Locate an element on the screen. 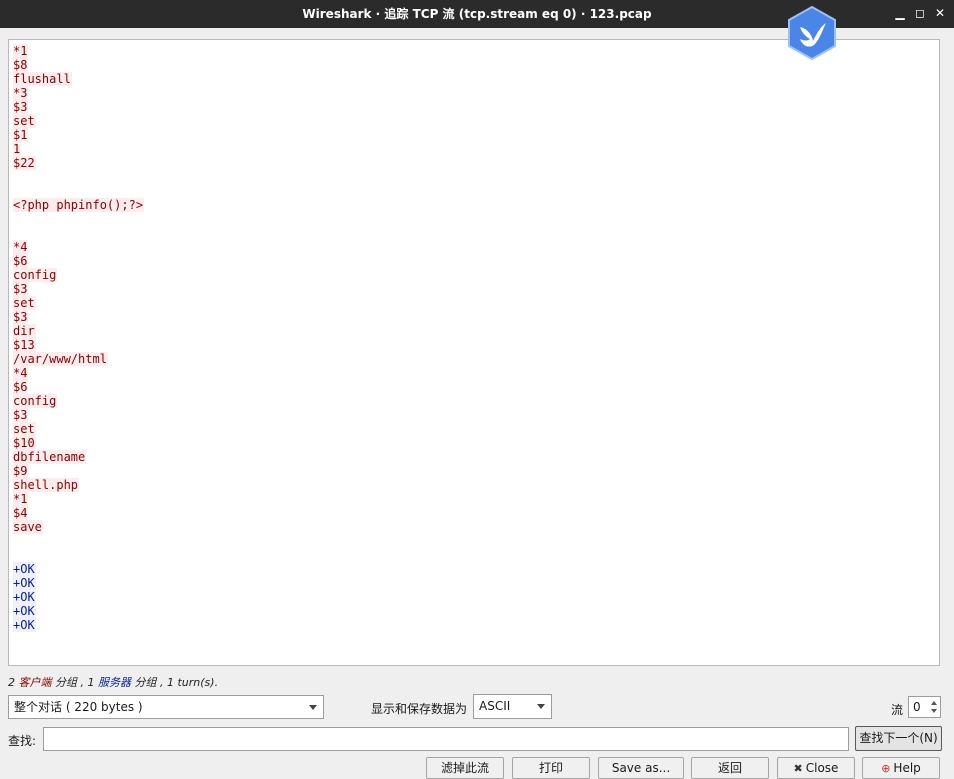 Image resolution: width=954 pixels, height=779 pixels. stream-line-text: $4 is located at coordinates (21, 513).